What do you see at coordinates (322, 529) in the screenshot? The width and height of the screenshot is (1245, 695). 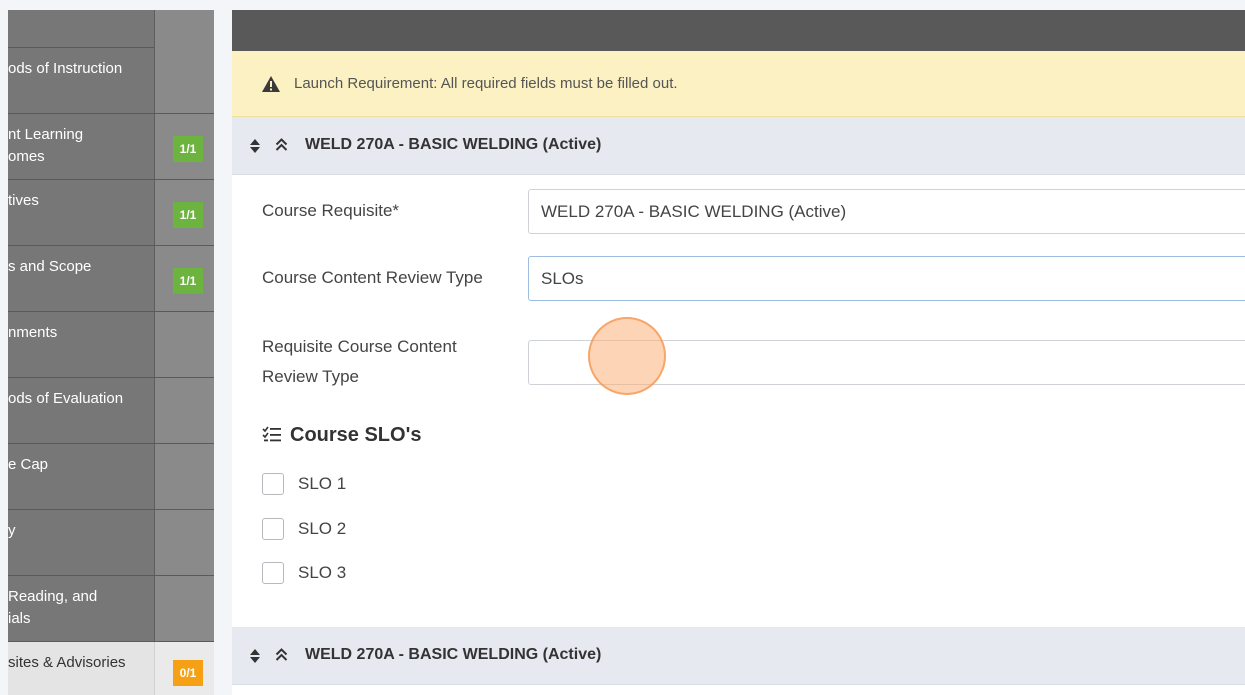 I see `slo-2-label: SLO 2` at bounding box center [322, 529].